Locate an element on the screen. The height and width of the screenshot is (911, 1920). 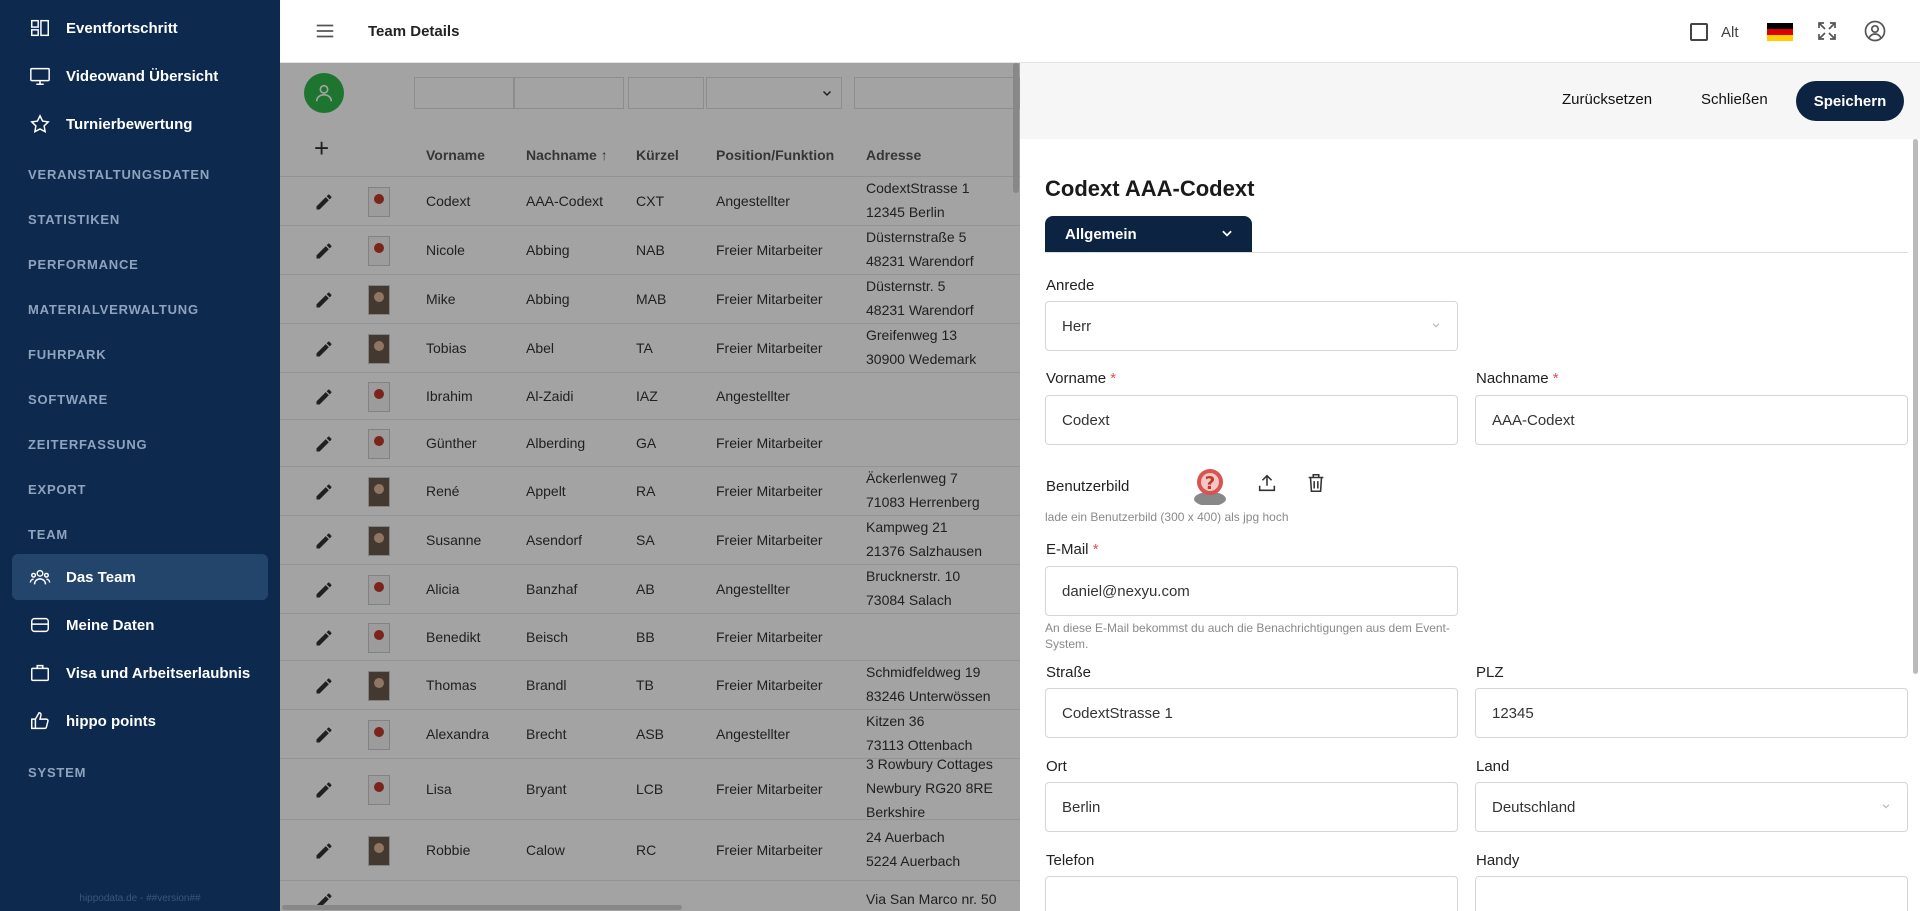
table-row: Benedikt Beisch BB Freier Mitarbeiter is located at coordinates (650, 637).